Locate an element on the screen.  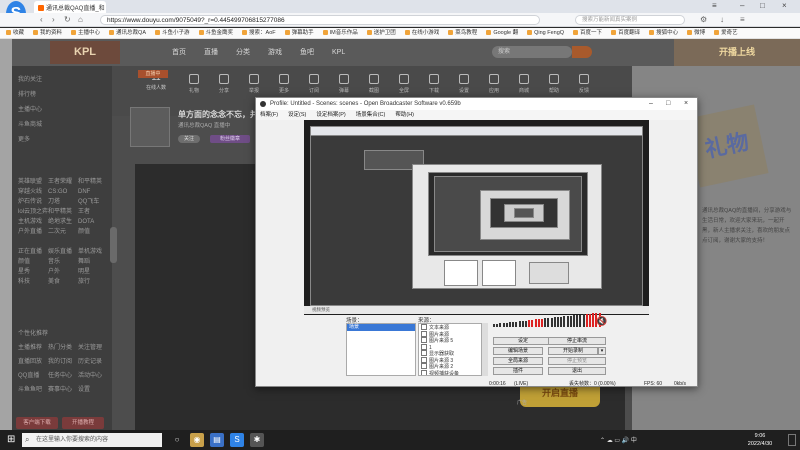
sidebar-collapse-handle is located at coordinates (113, 245).